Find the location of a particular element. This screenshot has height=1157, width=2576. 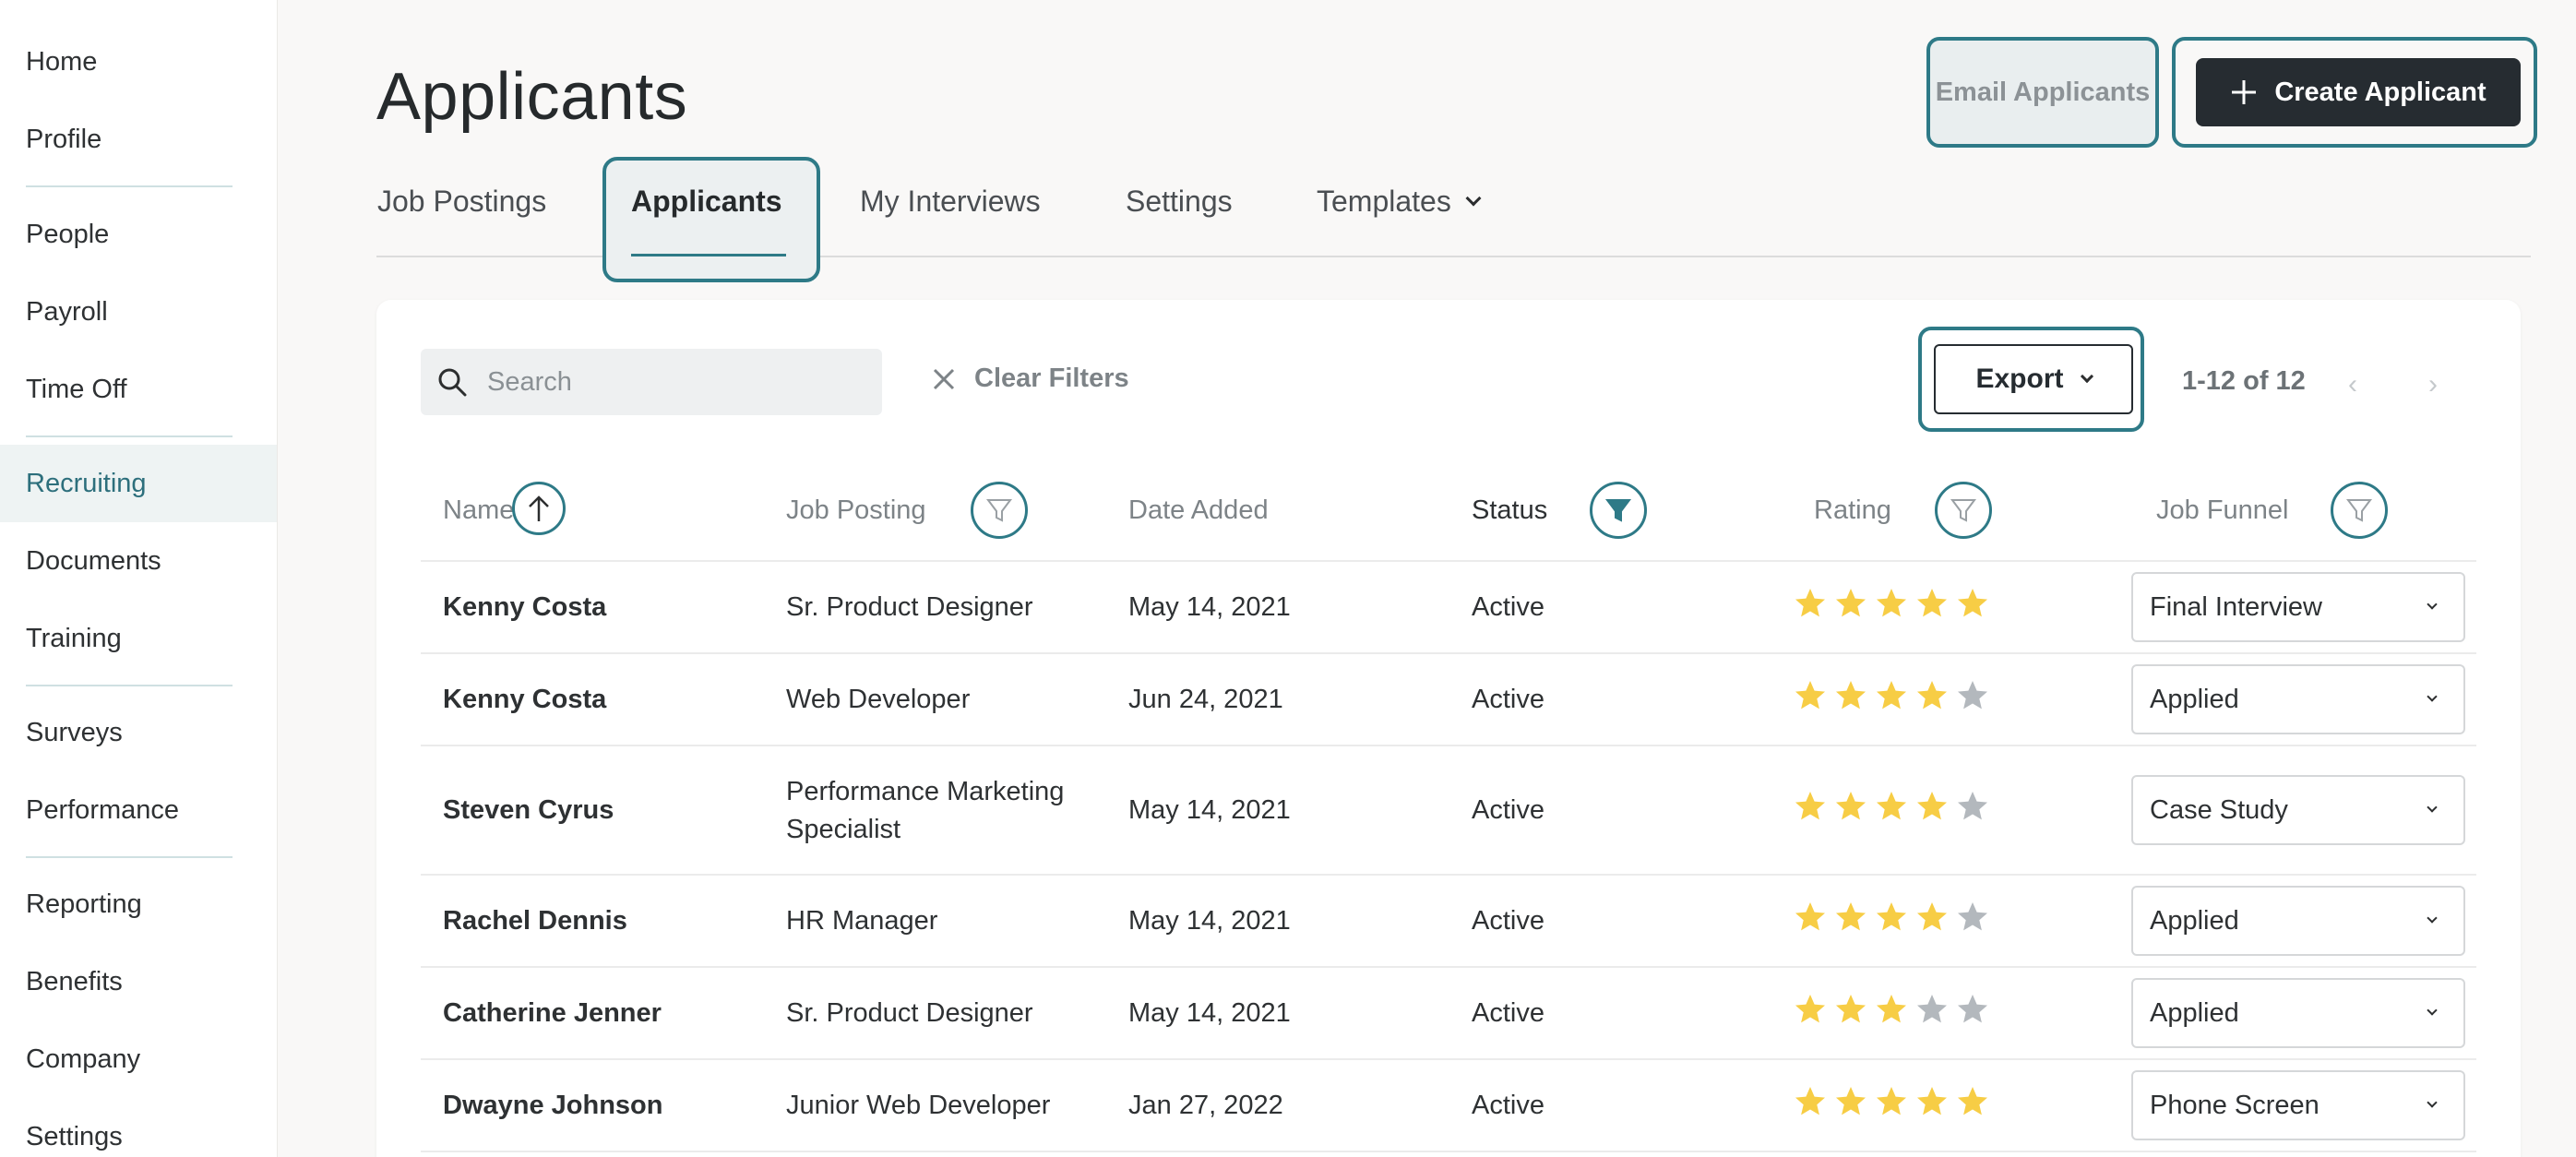

job-funnel-select: Final Interview is located at coordinates (2298, 607).